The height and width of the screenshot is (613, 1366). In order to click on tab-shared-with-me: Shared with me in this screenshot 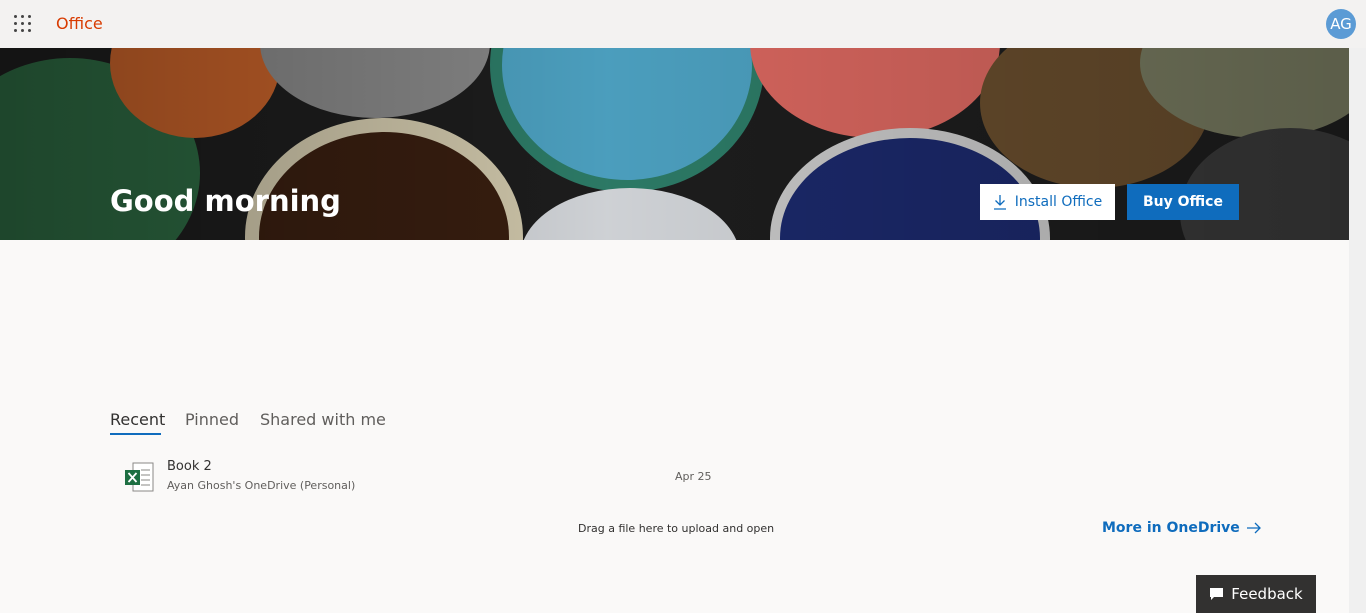, I will do `click(323, 419)`.